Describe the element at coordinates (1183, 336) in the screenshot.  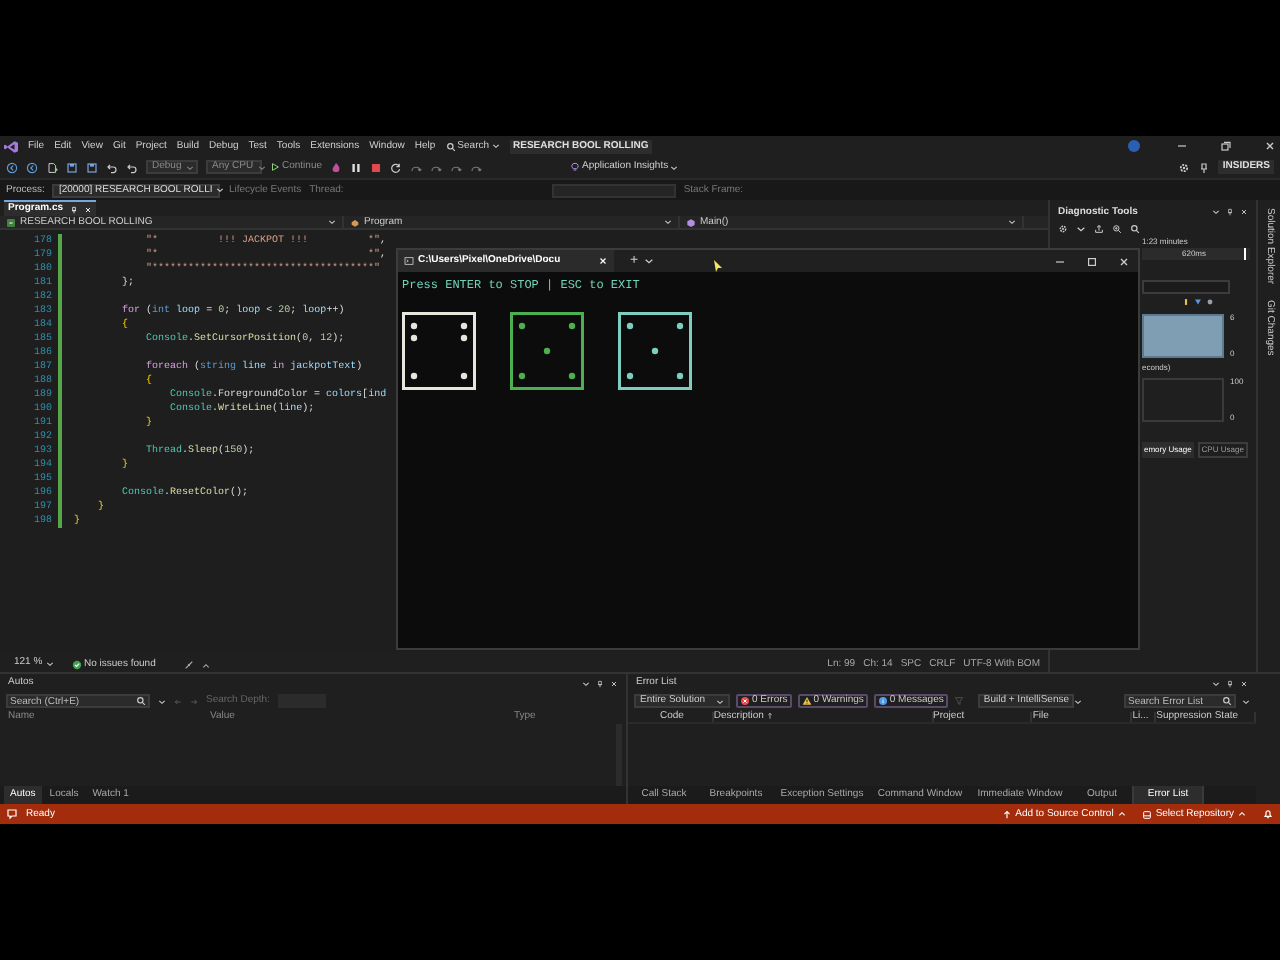
I see `memory-chart` at that location.